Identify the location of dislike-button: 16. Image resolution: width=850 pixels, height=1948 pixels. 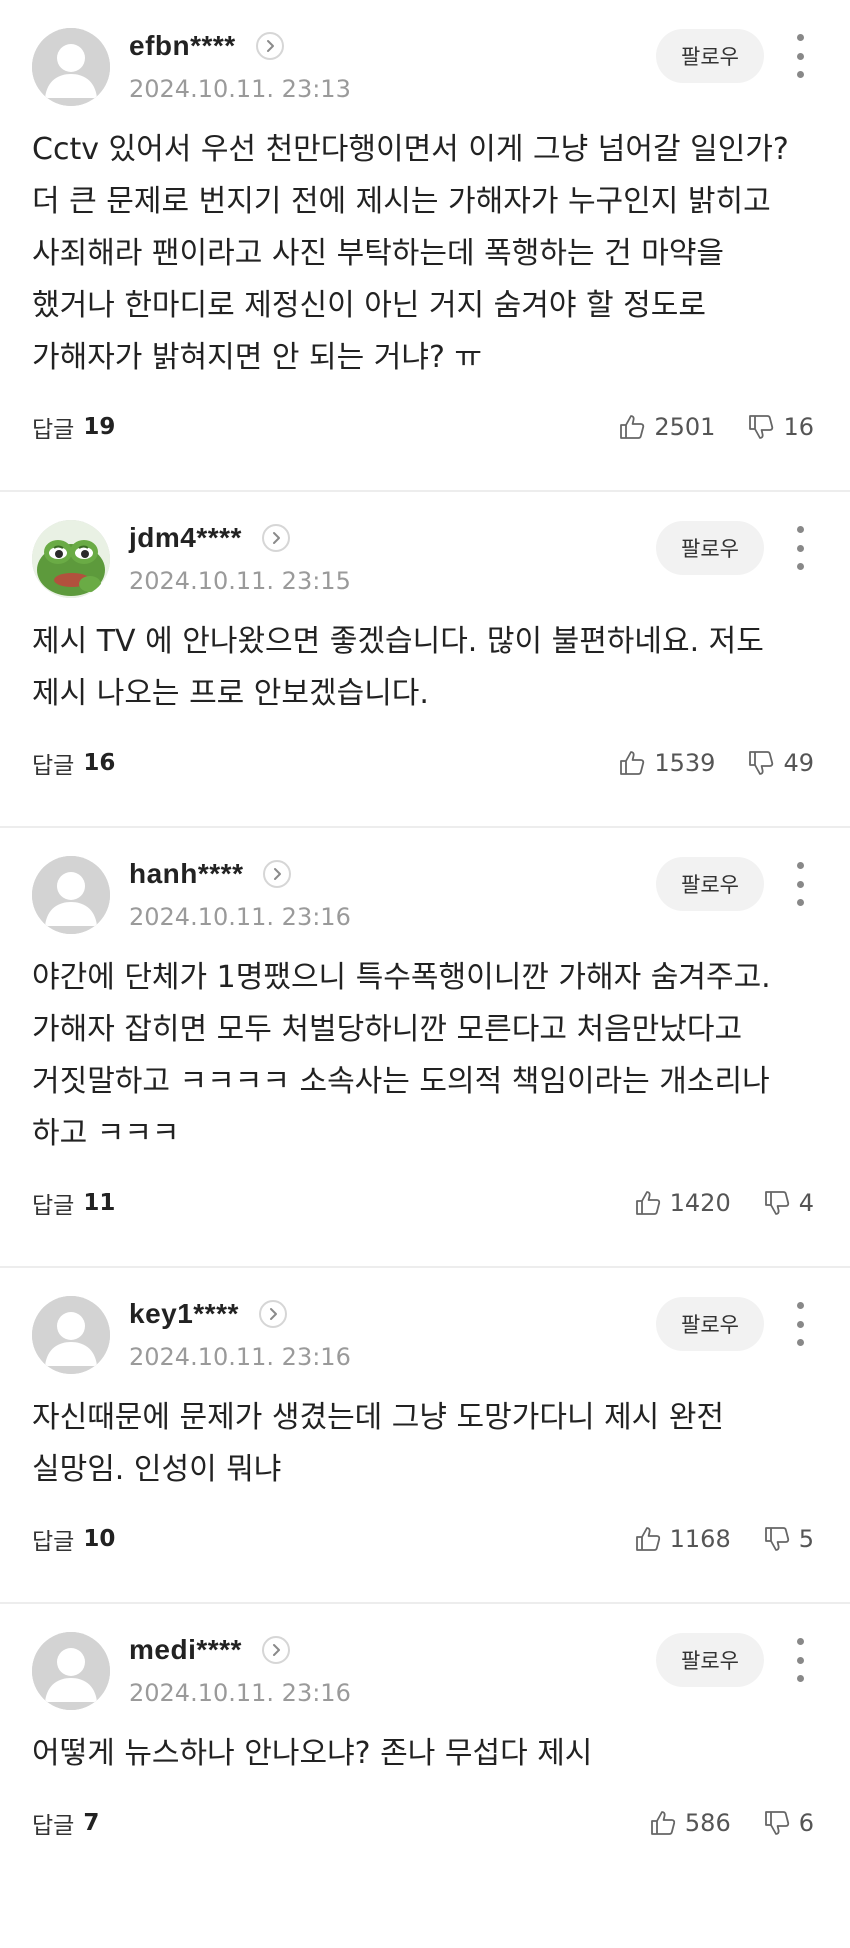
(780, 427).